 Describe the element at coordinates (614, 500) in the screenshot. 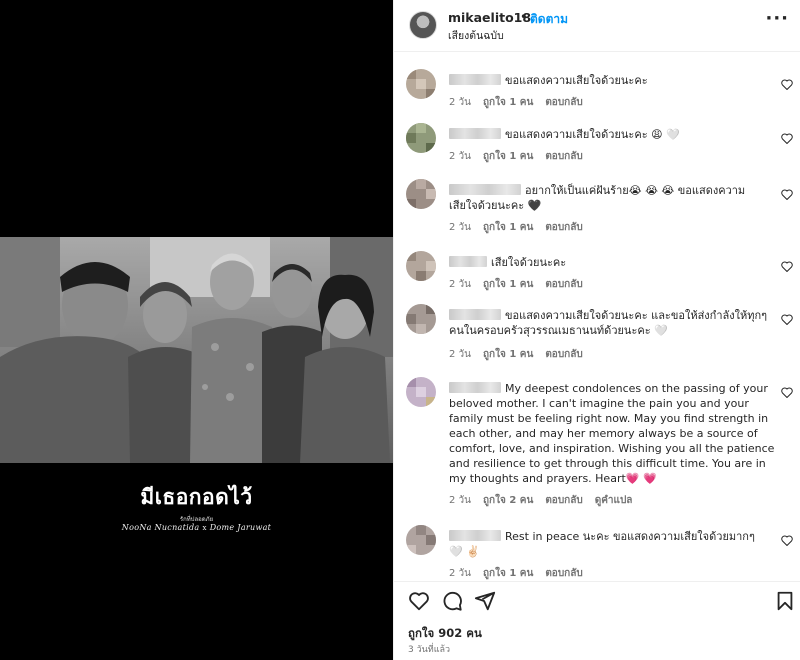

I see `translate-button: ดูคำแปล` at that location.